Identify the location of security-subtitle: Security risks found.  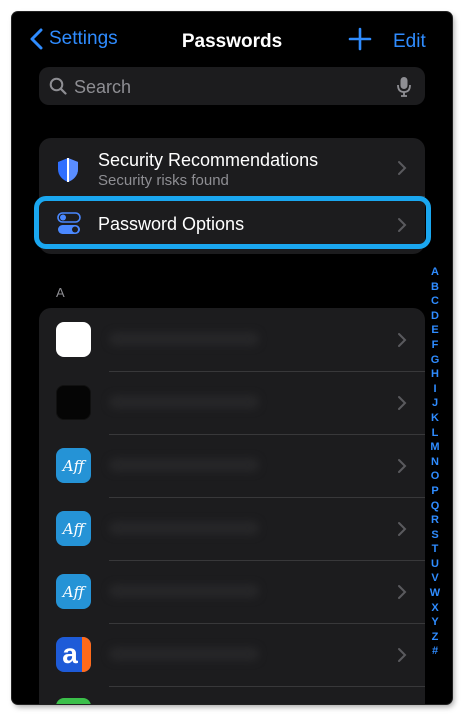
(163, 180).